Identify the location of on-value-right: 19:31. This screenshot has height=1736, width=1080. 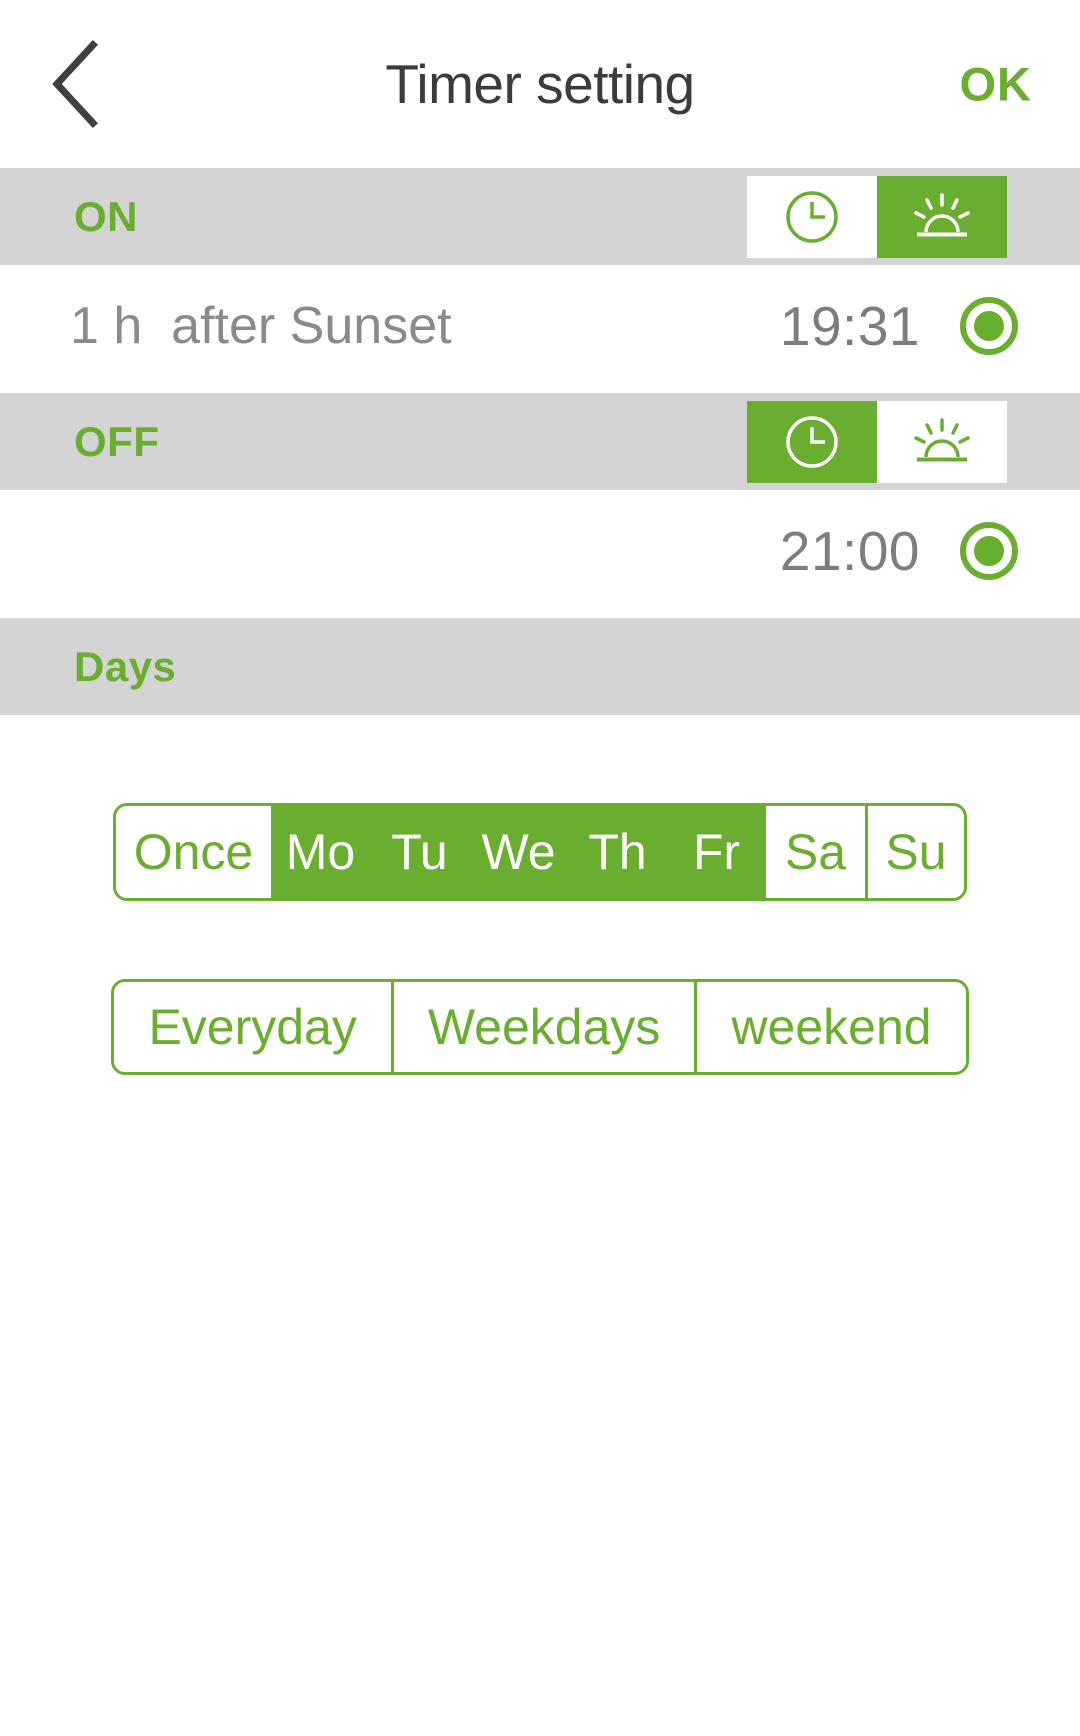
(899, 326).